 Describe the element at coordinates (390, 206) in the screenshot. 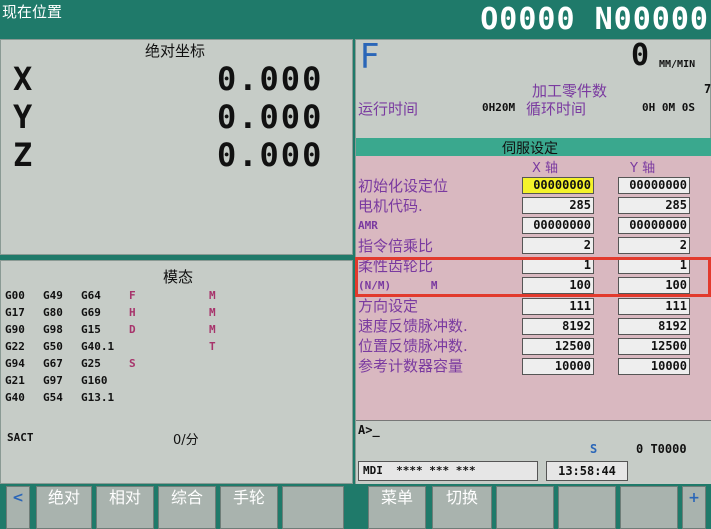

I see `param-label: 电机代码.` at that location.